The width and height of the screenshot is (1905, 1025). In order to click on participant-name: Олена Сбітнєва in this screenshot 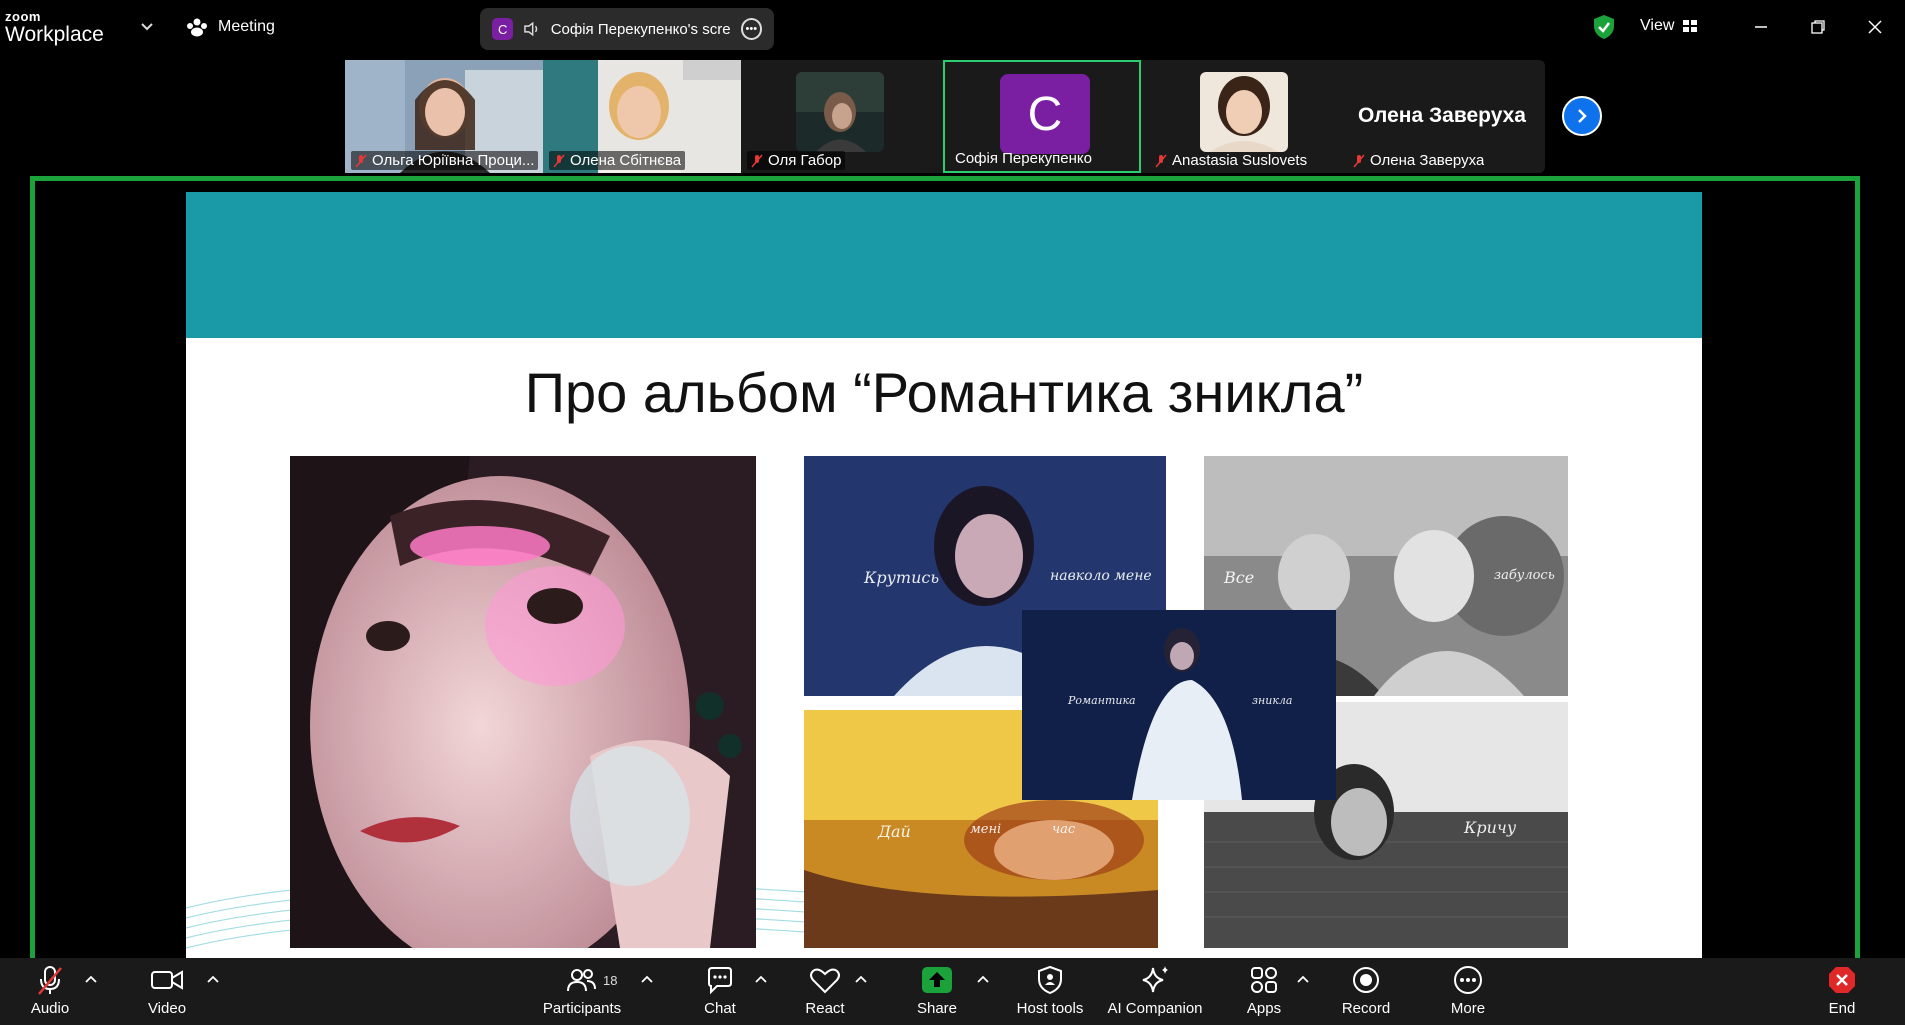, I will do `click(617, 160)`.